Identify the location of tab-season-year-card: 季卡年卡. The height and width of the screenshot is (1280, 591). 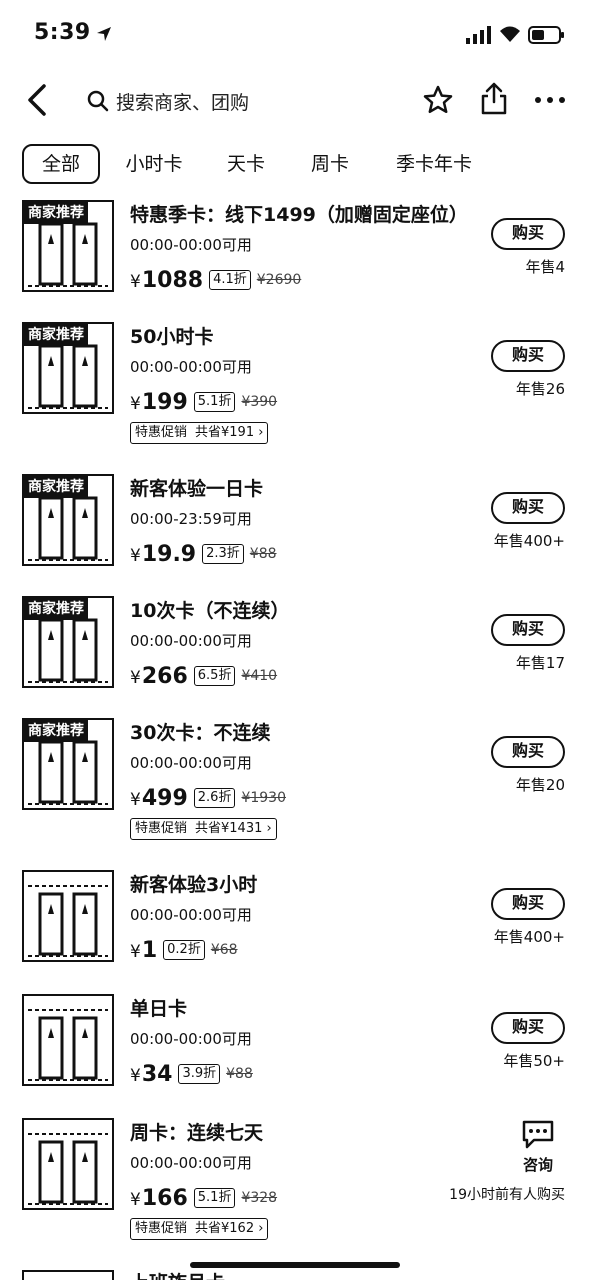
(434, 164).